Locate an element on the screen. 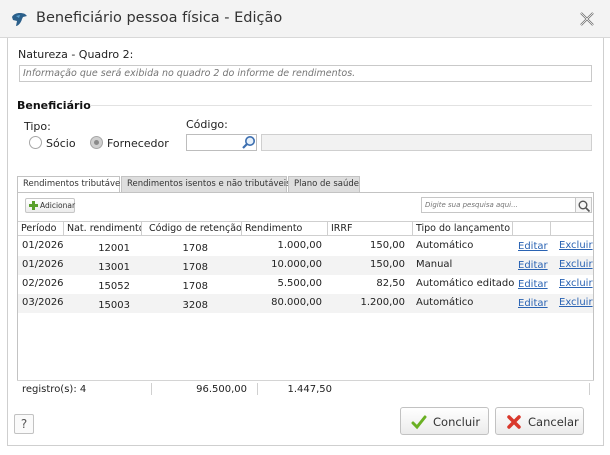  col-tipo-lancamento: Tipo do lançamento is located at coordinates (463, 229).